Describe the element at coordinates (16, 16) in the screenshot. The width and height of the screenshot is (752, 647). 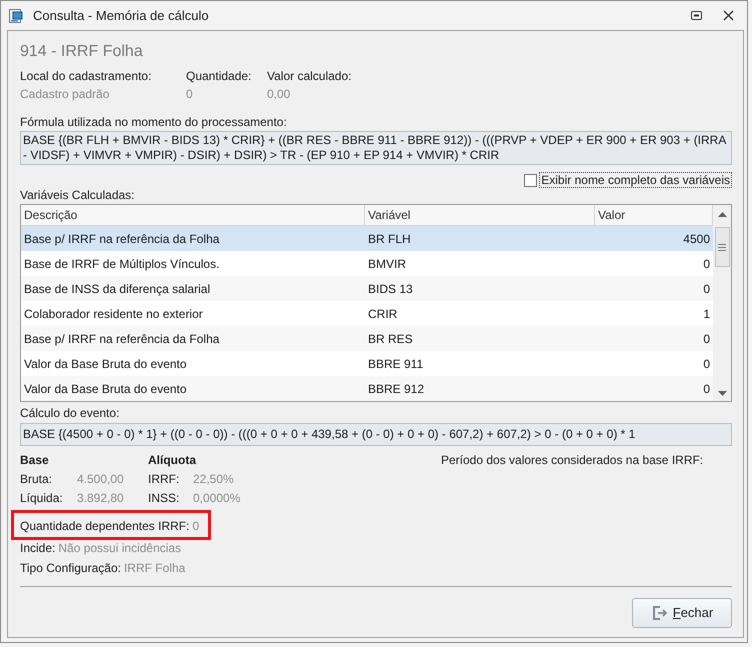
I see `document-icon` at that location.